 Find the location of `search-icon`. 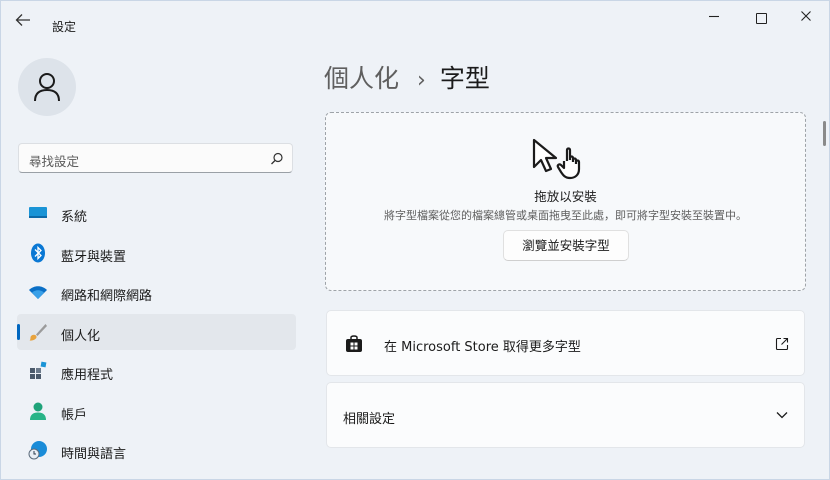

search-icon is located at coordinates (277, 159).